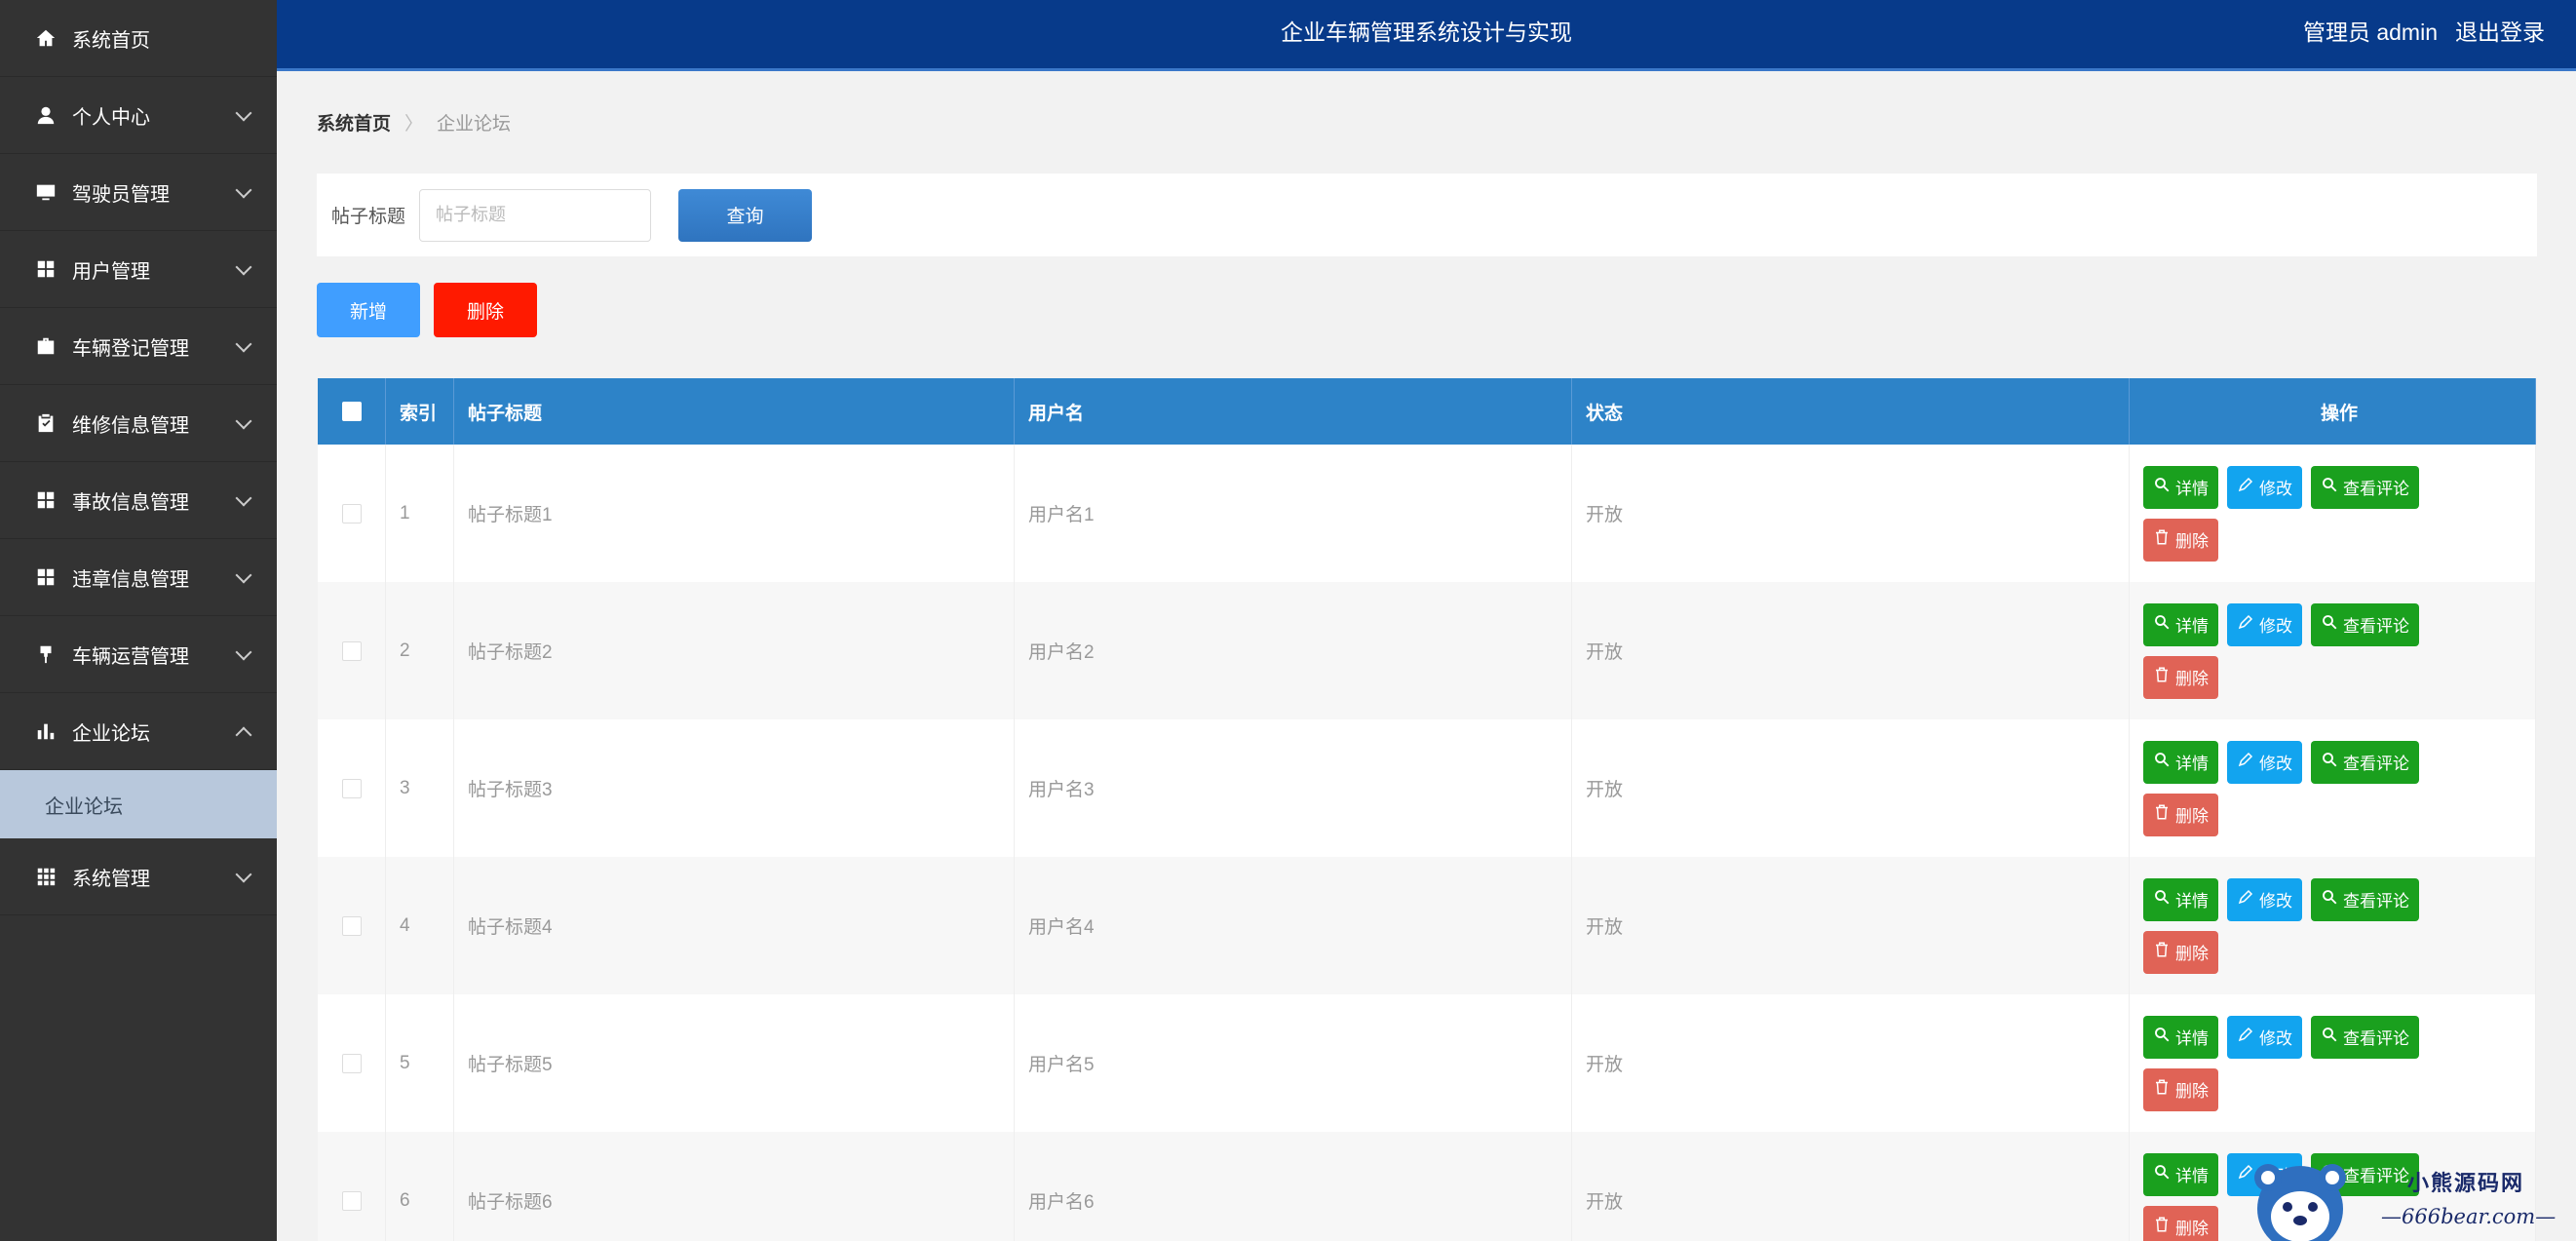 The width and height of the screenshot is (2576, 1241). Describe the element at coordinates (734, 926) in the screenshot. I see `row-post-title: 帖子标题4` at that location.